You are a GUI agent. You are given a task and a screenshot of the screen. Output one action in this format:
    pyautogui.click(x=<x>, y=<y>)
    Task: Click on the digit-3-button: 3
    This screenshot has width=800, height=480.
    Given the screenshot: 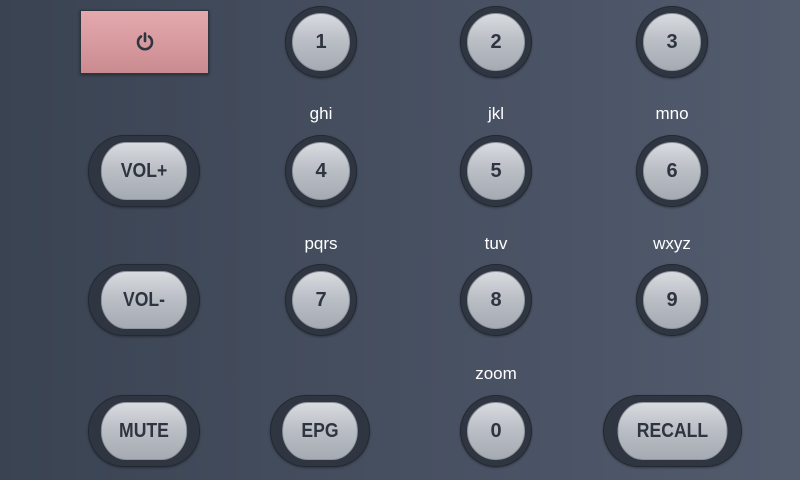 What is the action you would take?
    pyautogui.click(x=672, y=42)
    